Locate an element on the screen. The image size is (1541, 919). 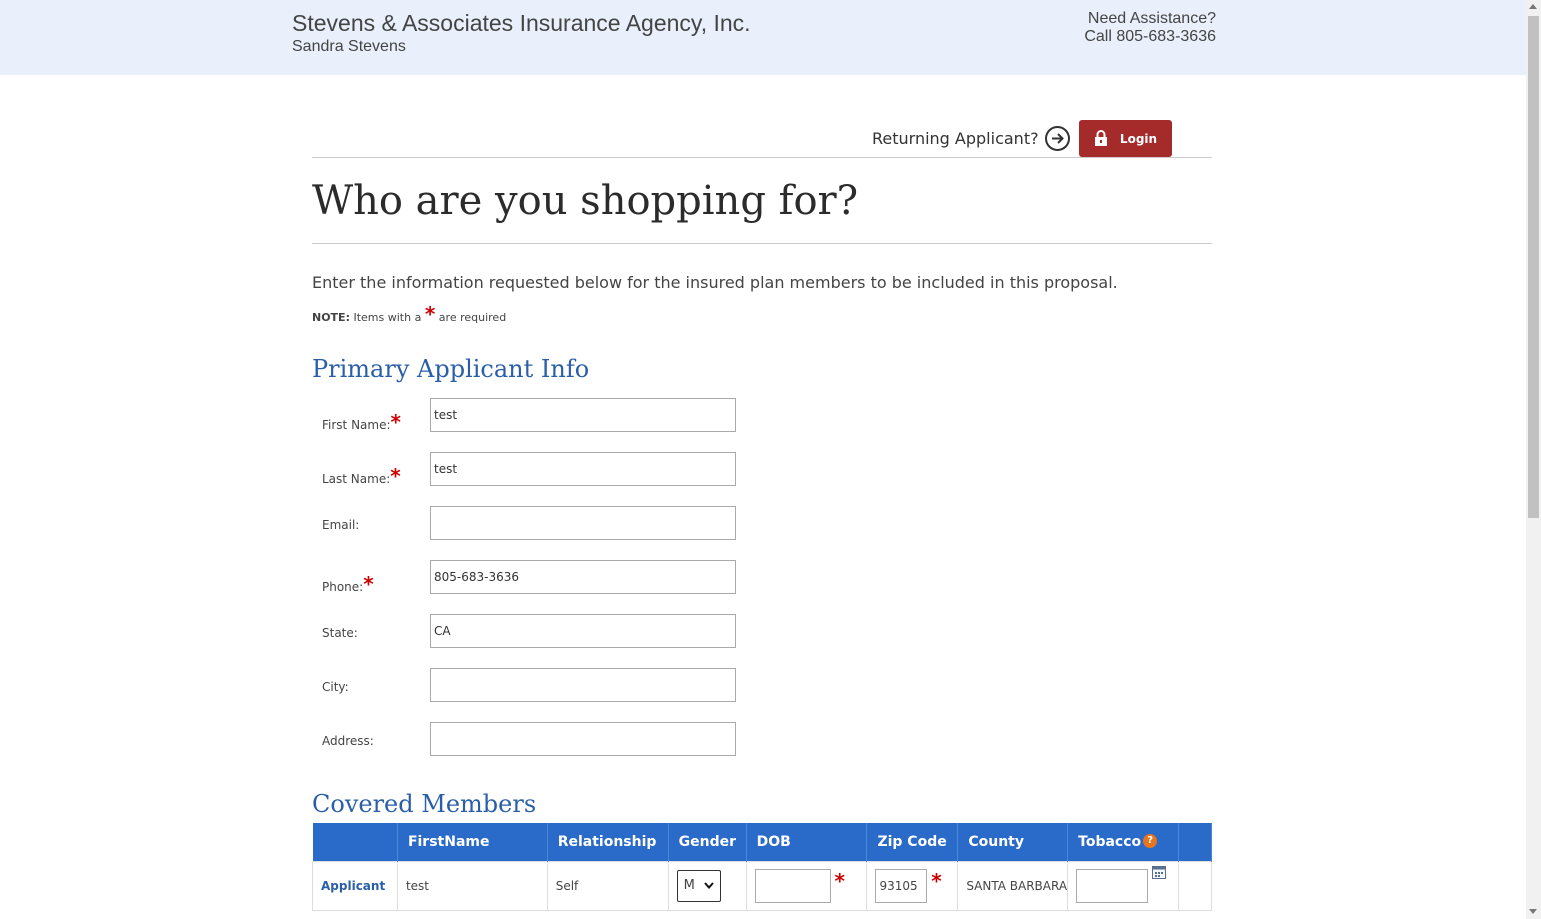
scroll-up-arrow-icon is located at coordinates (1533, 6).